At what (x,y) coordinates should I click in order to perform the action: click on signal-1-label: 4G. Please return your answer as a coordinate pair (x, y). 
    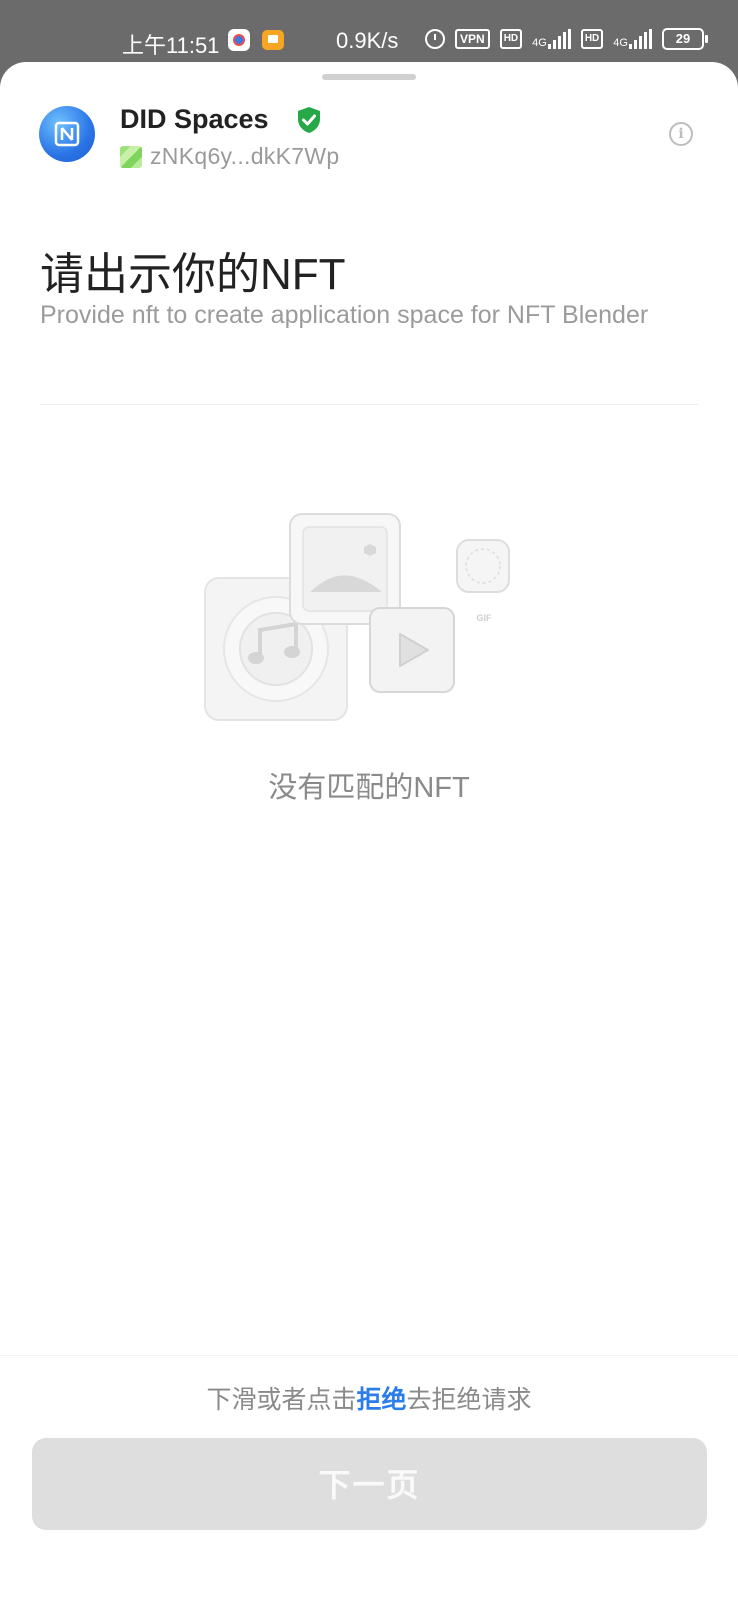
    Looking at the image, I should click on (539, 43).